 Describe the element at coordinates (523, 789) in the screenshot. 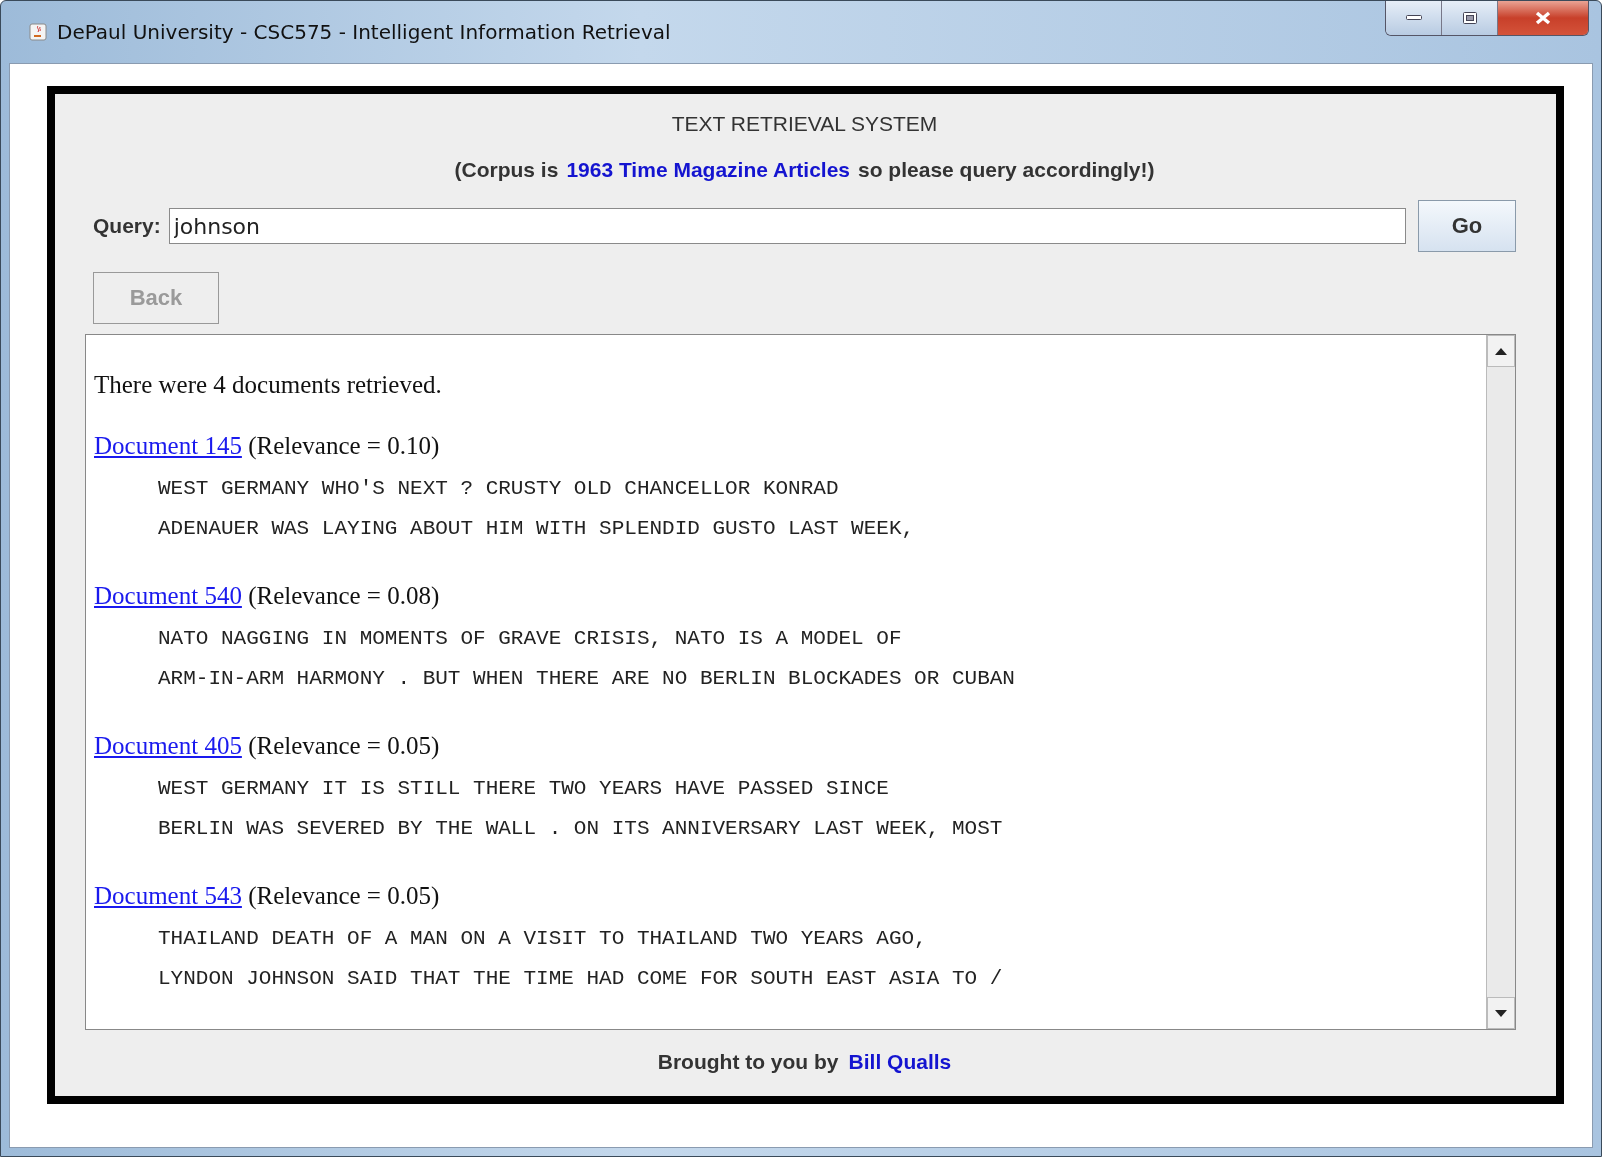

I see `document-excerpt: WEST GERMANY IT IS STILL THERE TWO YEARS HAVE PASSED SINCE` at that location.